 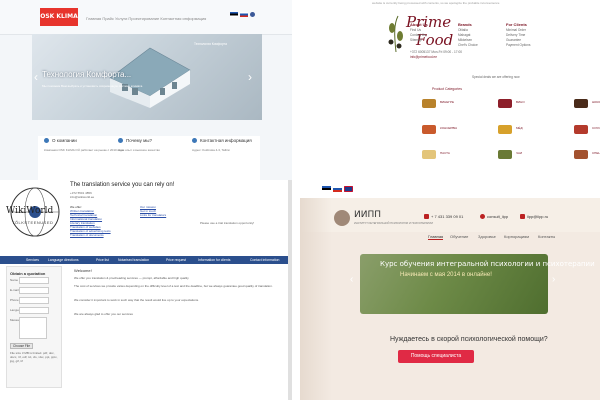 I want to click on message-field, so click(x=33, y=328).